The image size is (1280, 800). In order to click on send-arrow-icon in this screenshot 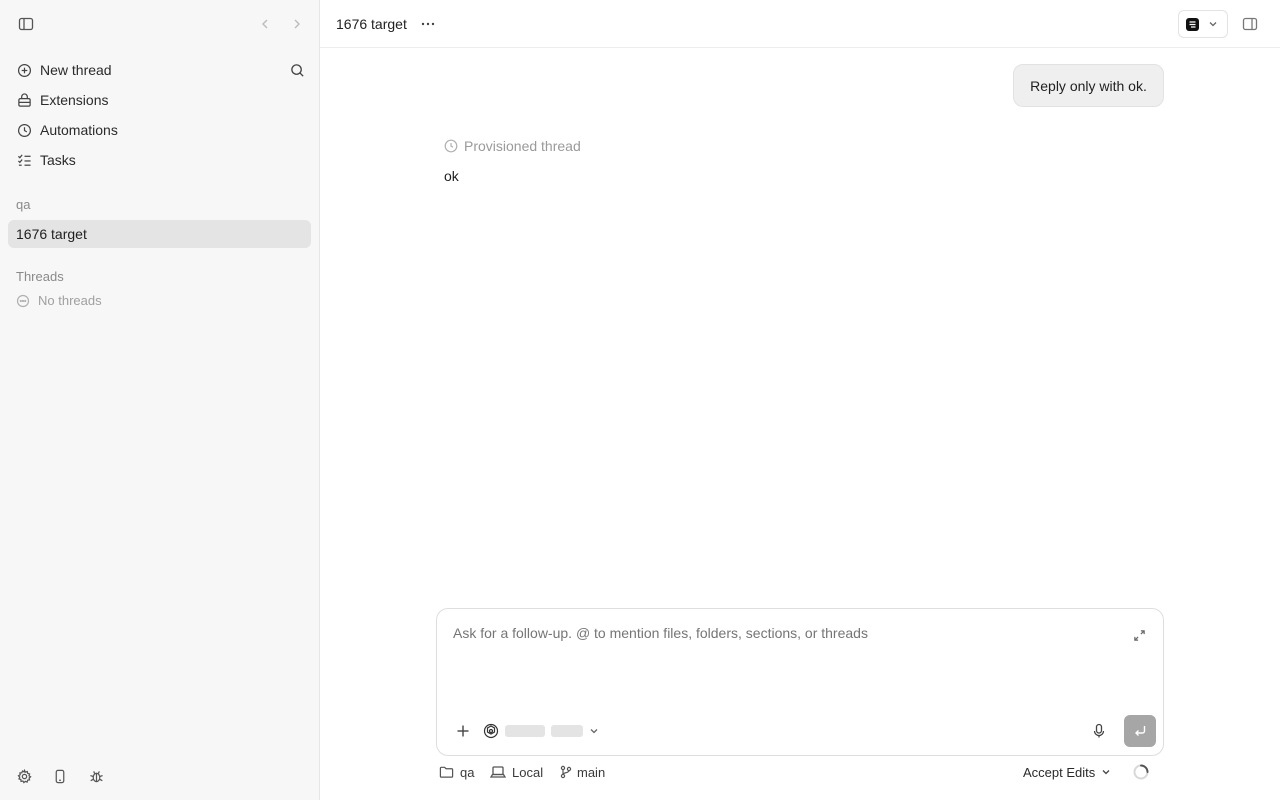, I will do `click(1140, 731)`.